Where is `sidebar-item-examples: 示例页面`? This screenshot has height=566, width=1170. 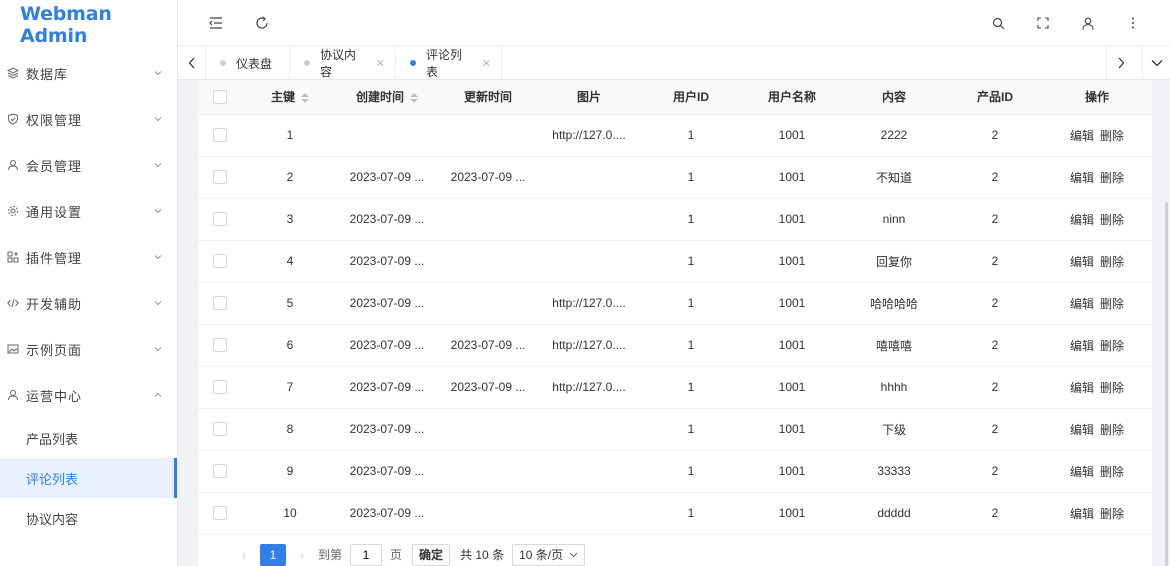 sidebar-item-examples: 示例页面 is located at coordinates (88, 349).